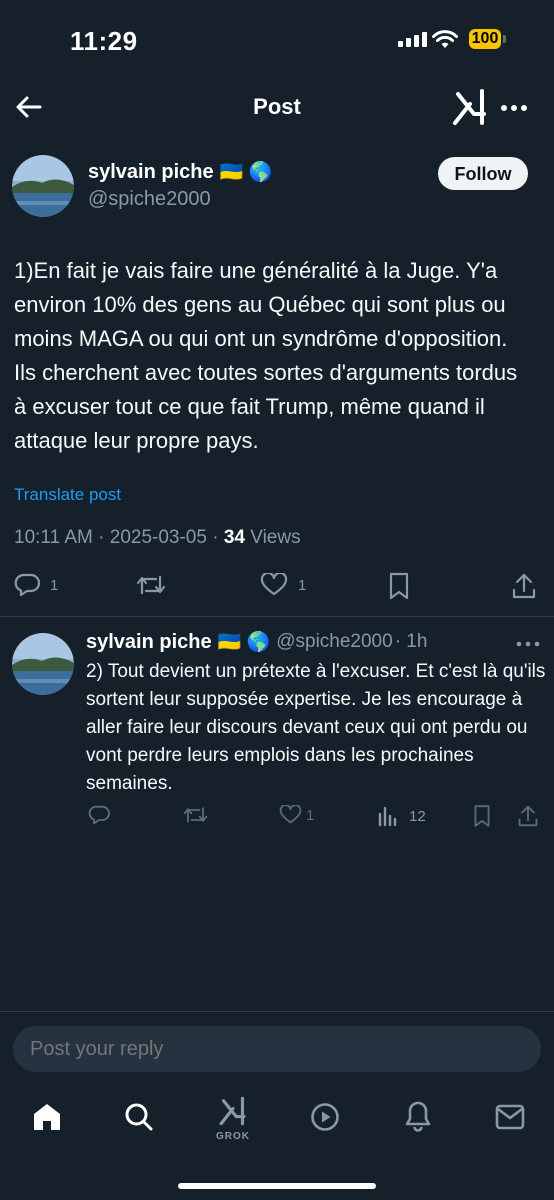  What do you see at coordinates (67, 495) in the screenshot?
I see `translate-post-link: Translate post` at bounding box center [67, 495].